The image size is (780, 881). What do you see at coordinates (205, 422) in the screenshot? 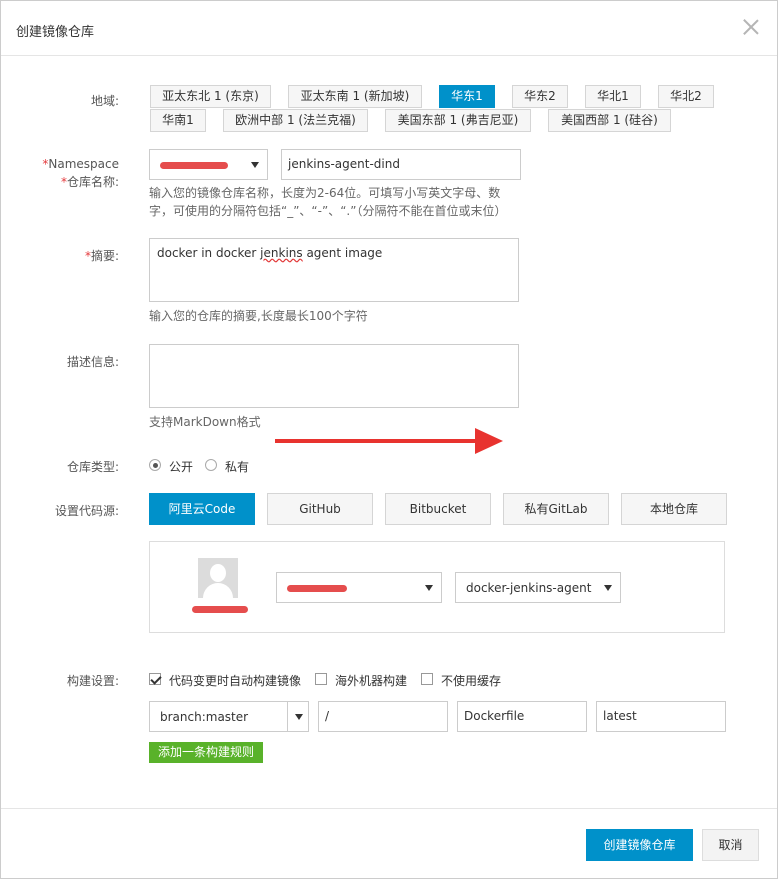
I see `description-hint: 支持MarkDown格式` at bounding box center [205, 422].